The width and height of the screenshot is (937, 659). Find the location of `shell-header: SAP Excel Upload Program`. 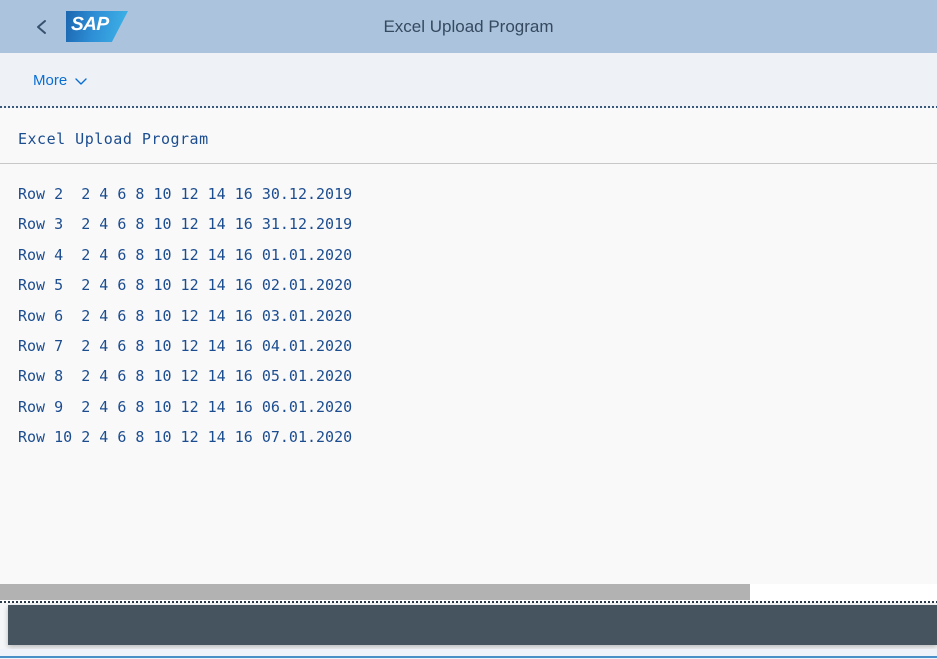

shell-header: SAP Excel Upload Program is located at coordinates (468, 26).